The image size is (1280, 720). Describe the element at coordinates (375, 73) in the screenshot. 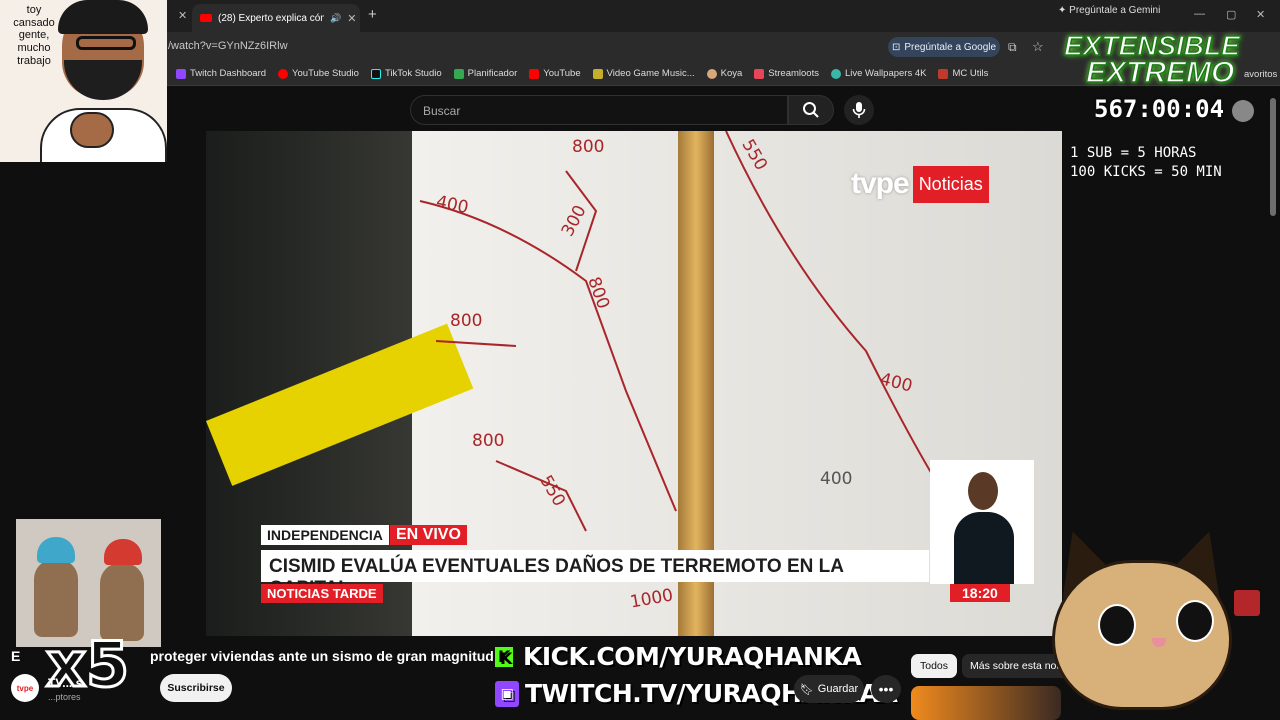

I see `tiktok-icon` at that location.